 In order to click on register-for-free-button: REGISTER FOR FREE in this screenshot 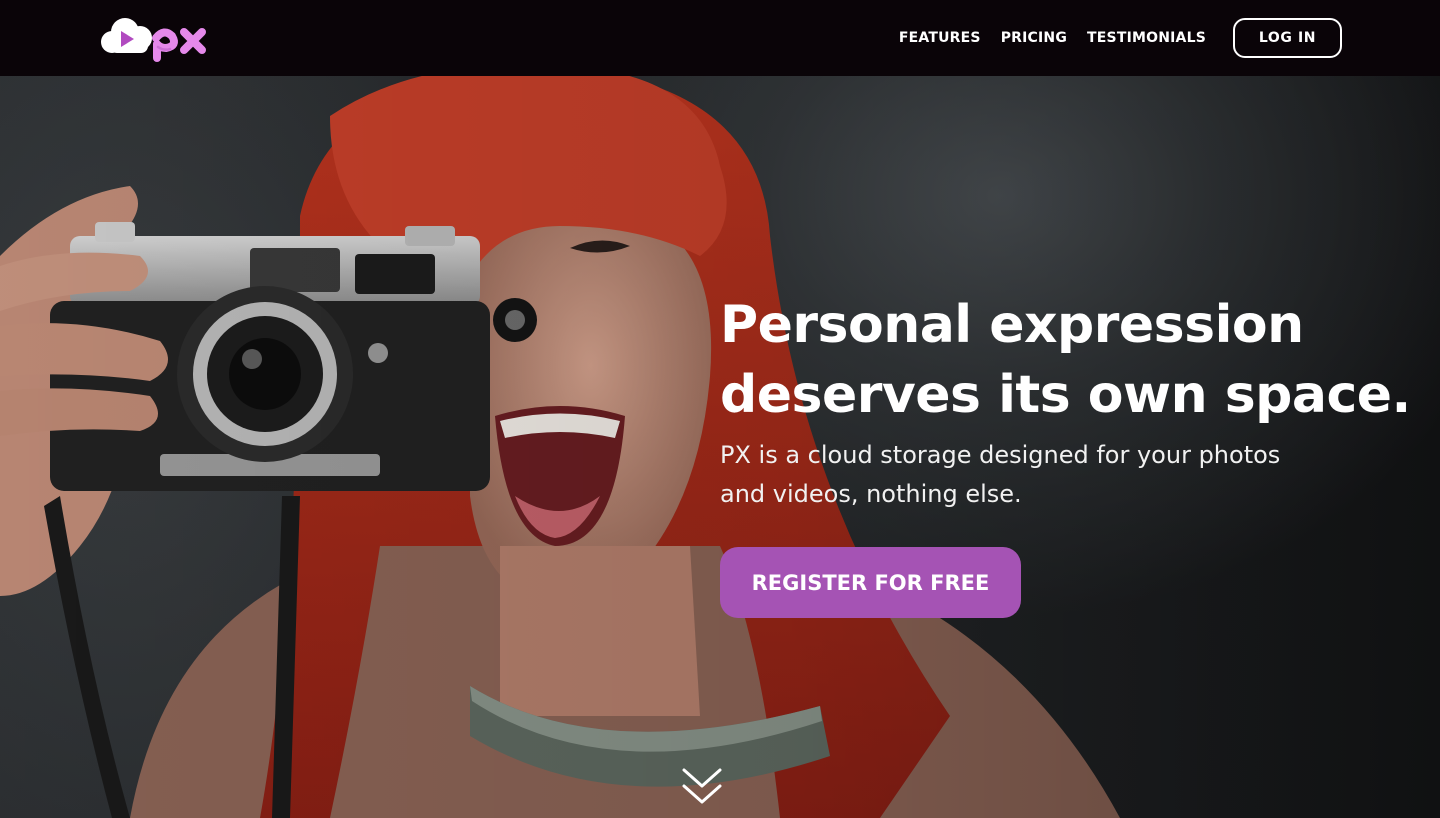, I will do `click(870, 582)`.